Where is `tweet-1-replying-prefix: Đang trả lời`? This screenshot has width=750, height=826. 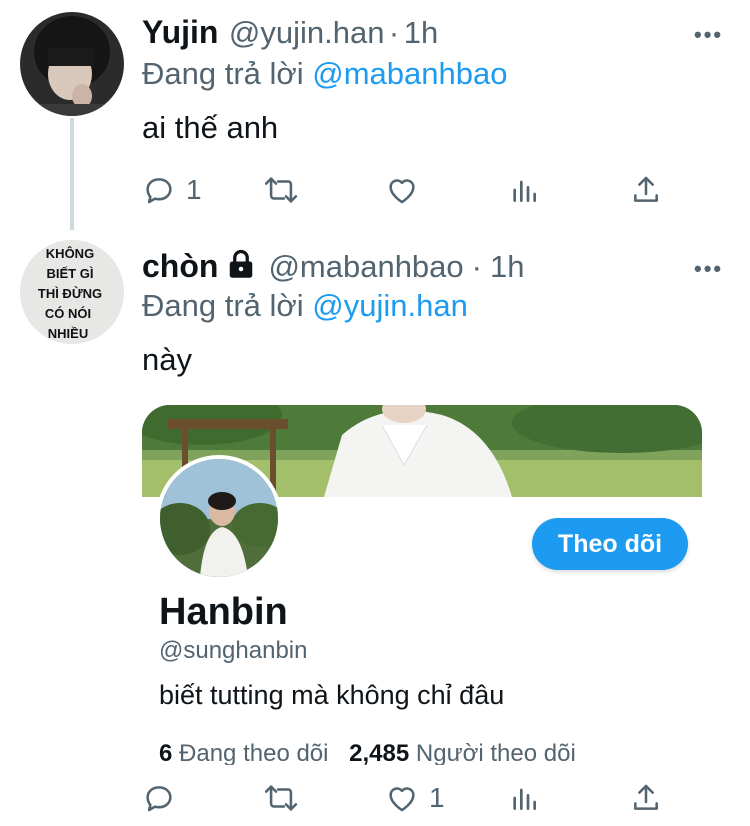 tweet-1-replying-prefix: Đang trả lời is located at coordinates (223, 73).